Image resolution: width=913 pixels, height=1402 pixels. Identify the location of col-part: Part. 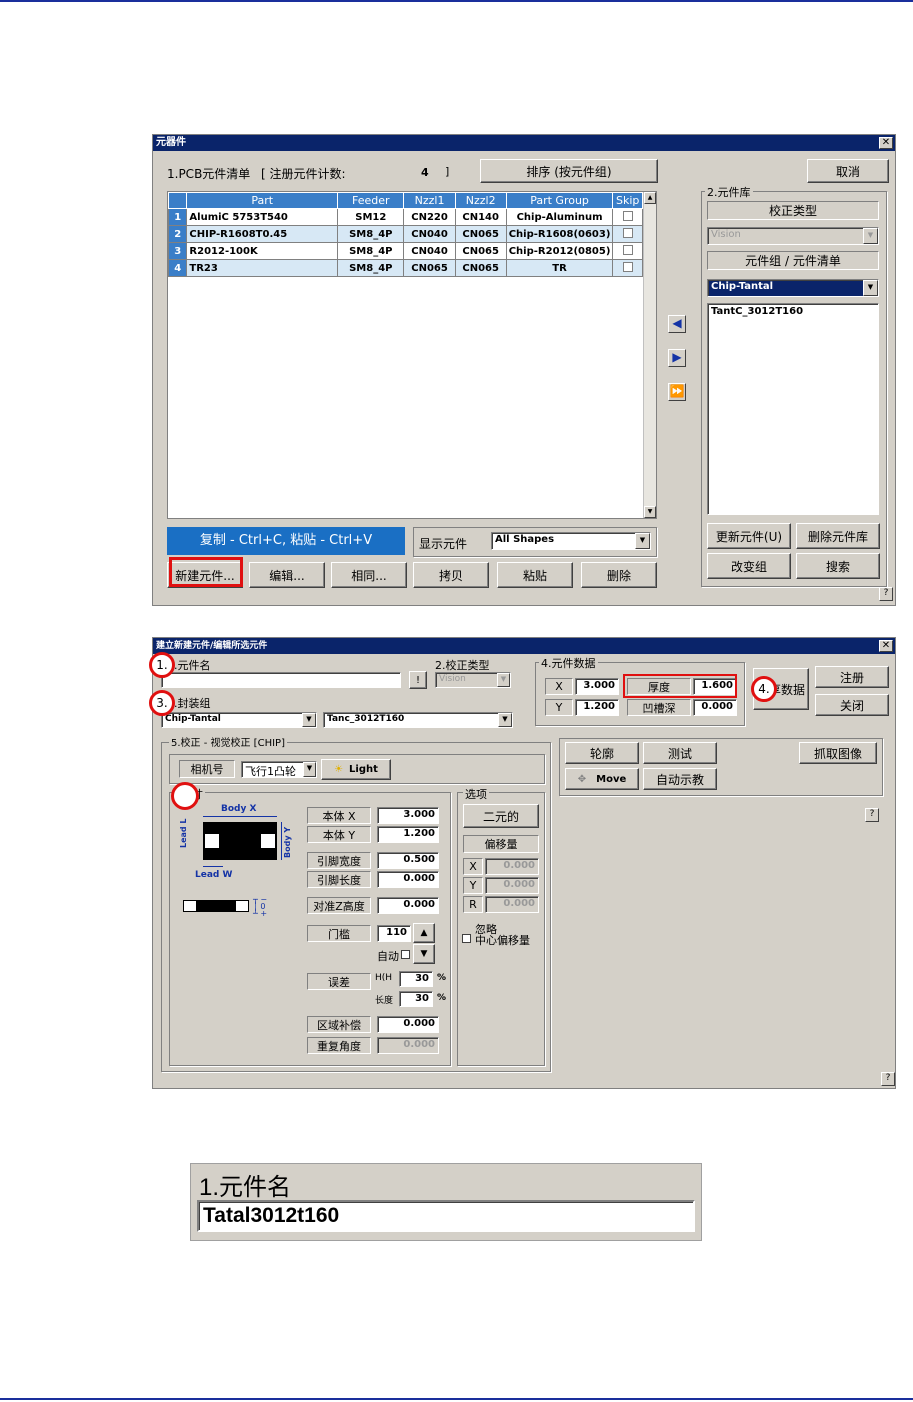
(262, 200).